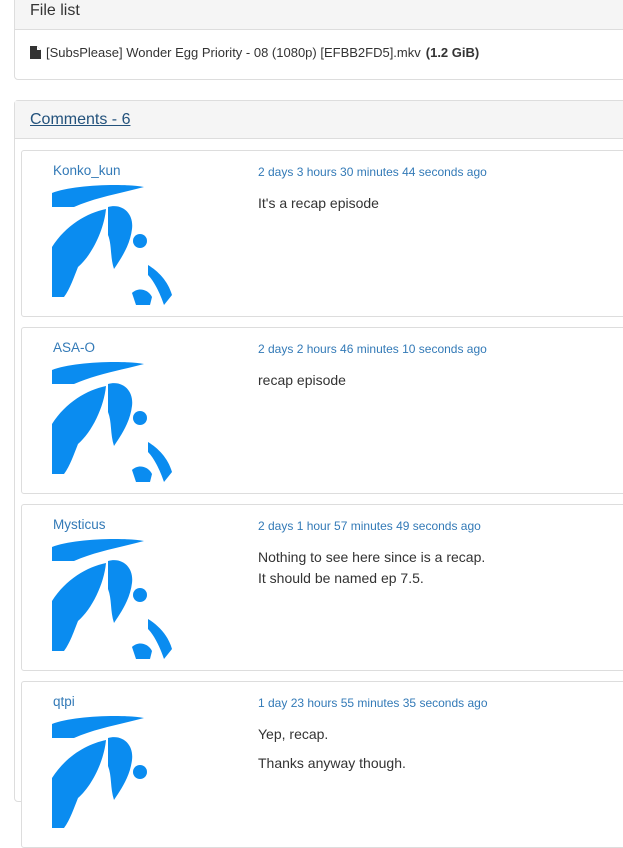 Image resolution: width=623 pixels, height=848 pixels. What do you see at coordinates (319, 120) in the screenshot?
I see `comments-heading: Comments - 6` at bounding box center [319, 120].